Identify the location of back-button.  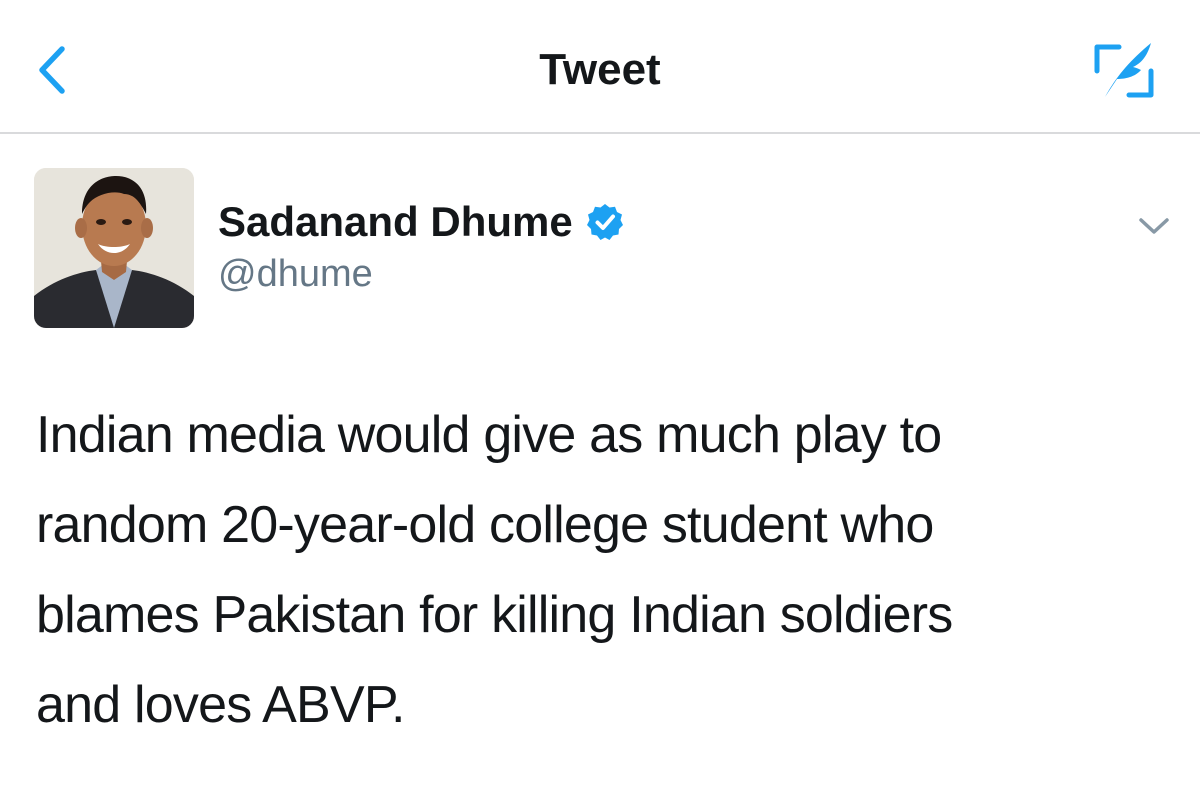
(51, 70).